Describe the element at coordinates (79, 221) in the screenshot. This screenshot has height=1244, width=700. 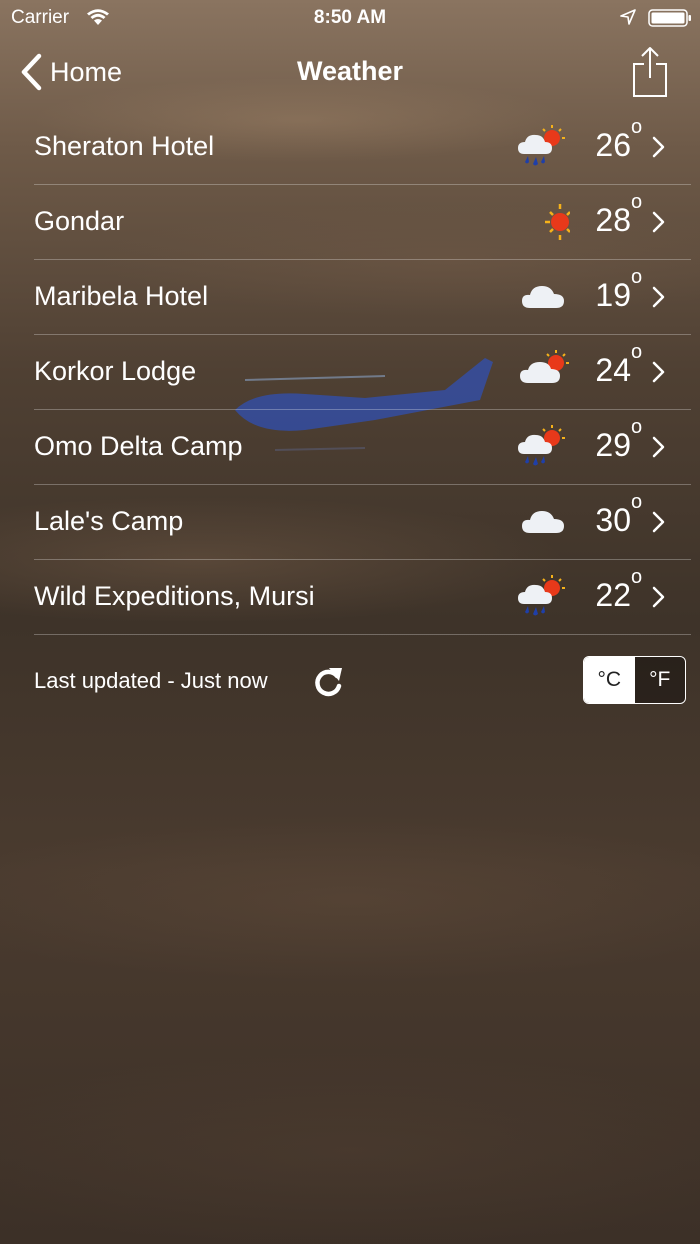
I see `location-name: Gondar` at that location.